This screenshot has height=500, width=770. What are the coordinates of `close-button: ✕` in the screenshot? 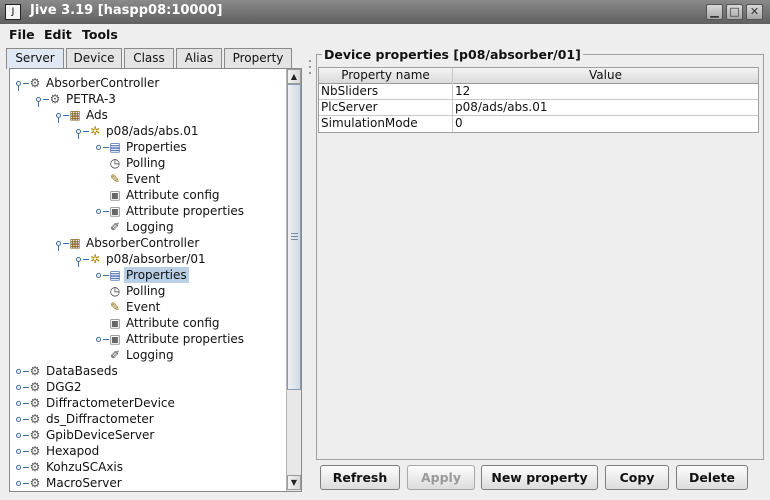 It's located at (754, 12).